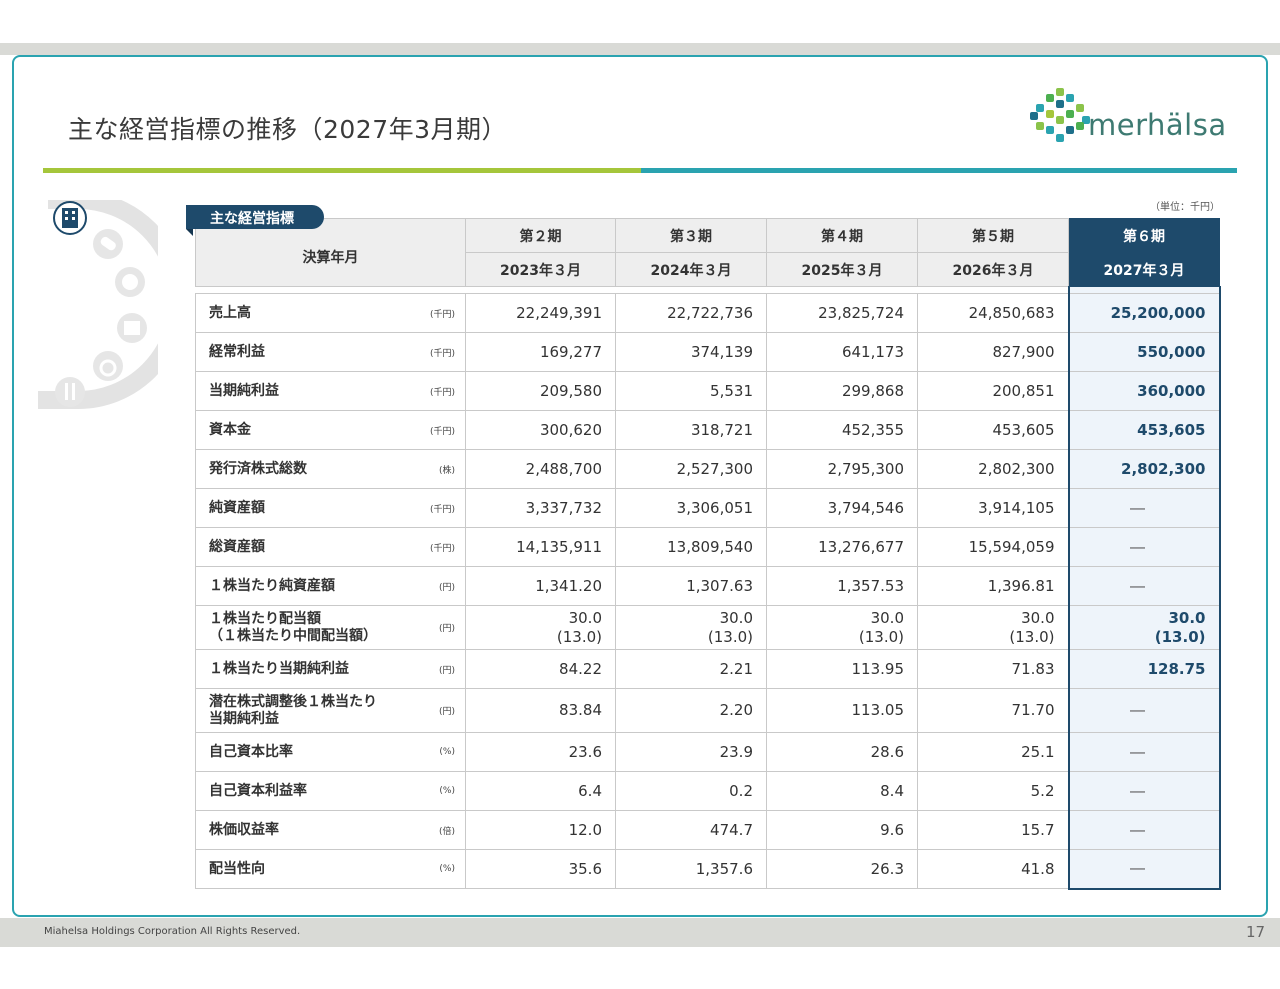  Describe the element at coordinates (1180, 636) in the screenshot. I see `forecast-sub: (13.0)` at that location.